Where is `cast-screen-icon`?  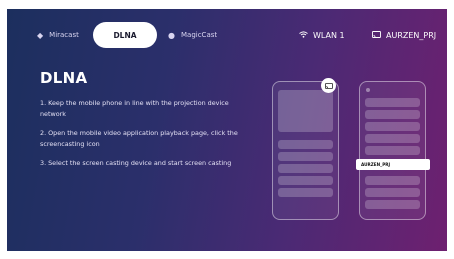
cast-screen-icon is located at coordinates (376, 35).